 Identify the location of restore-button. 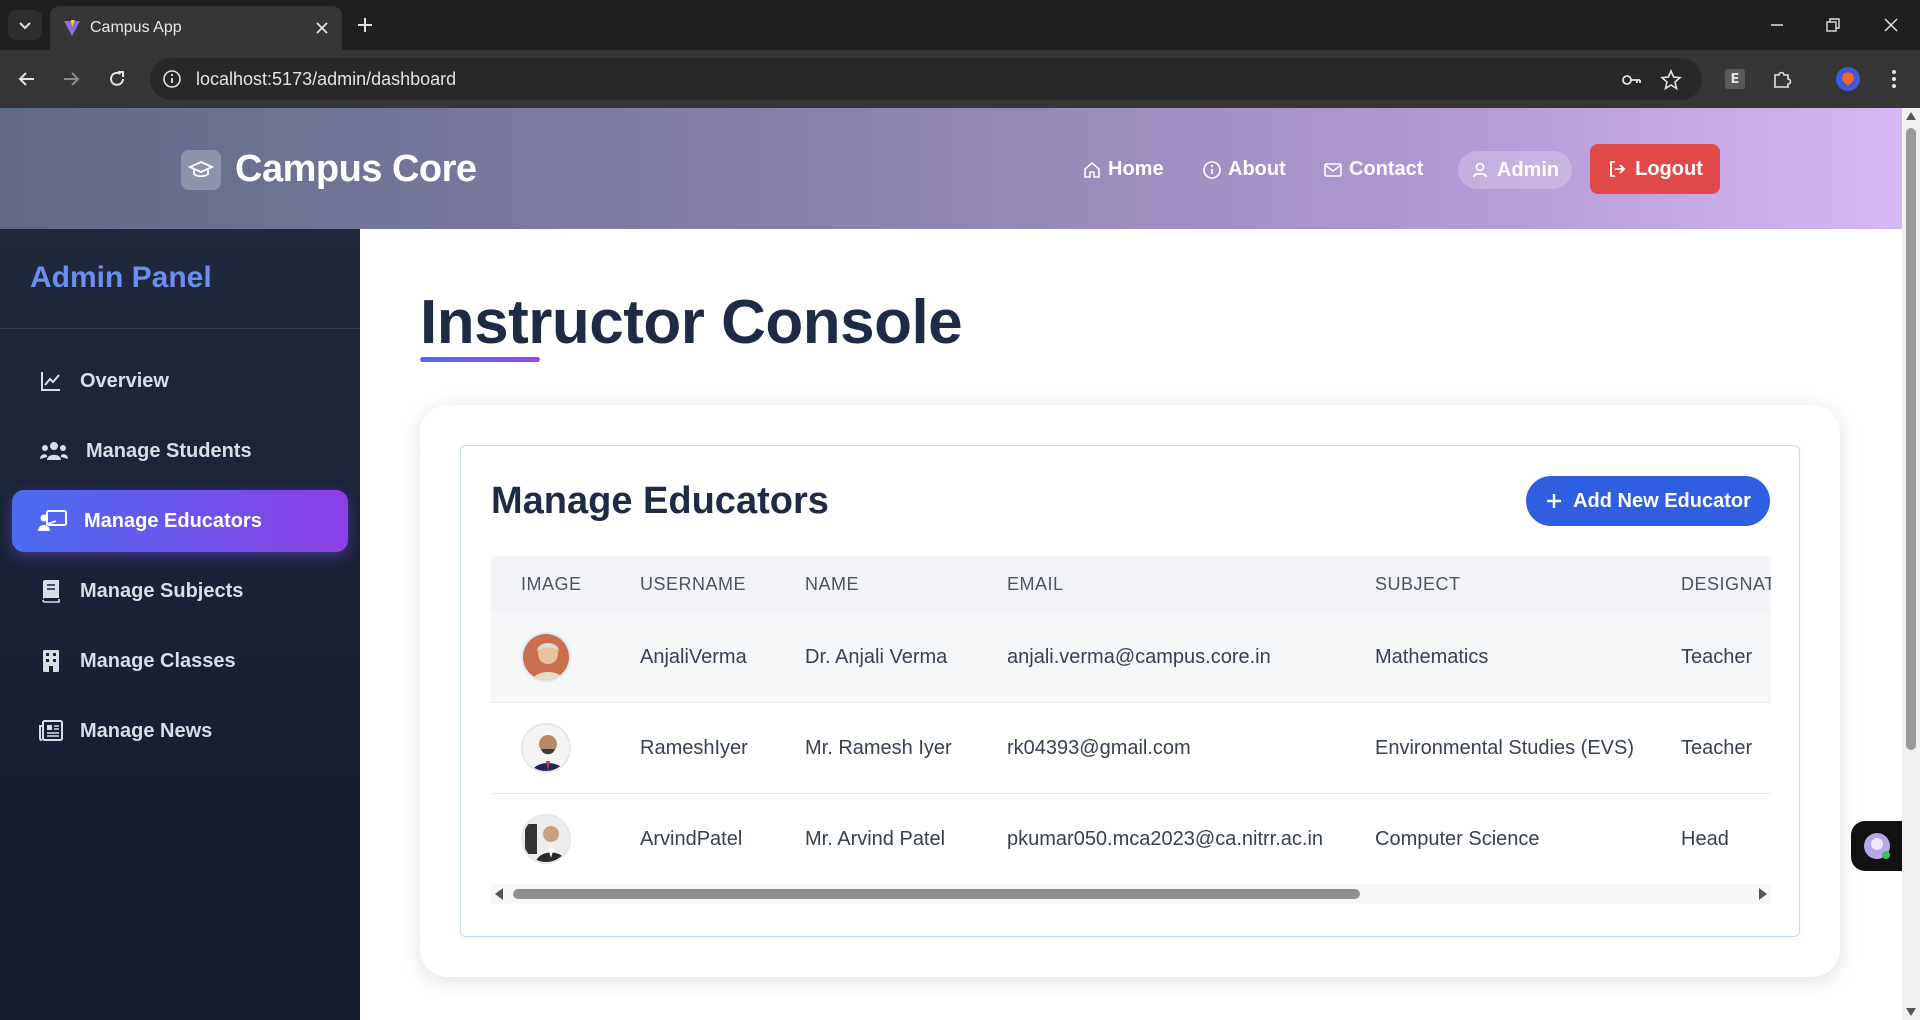
(1833, 25).